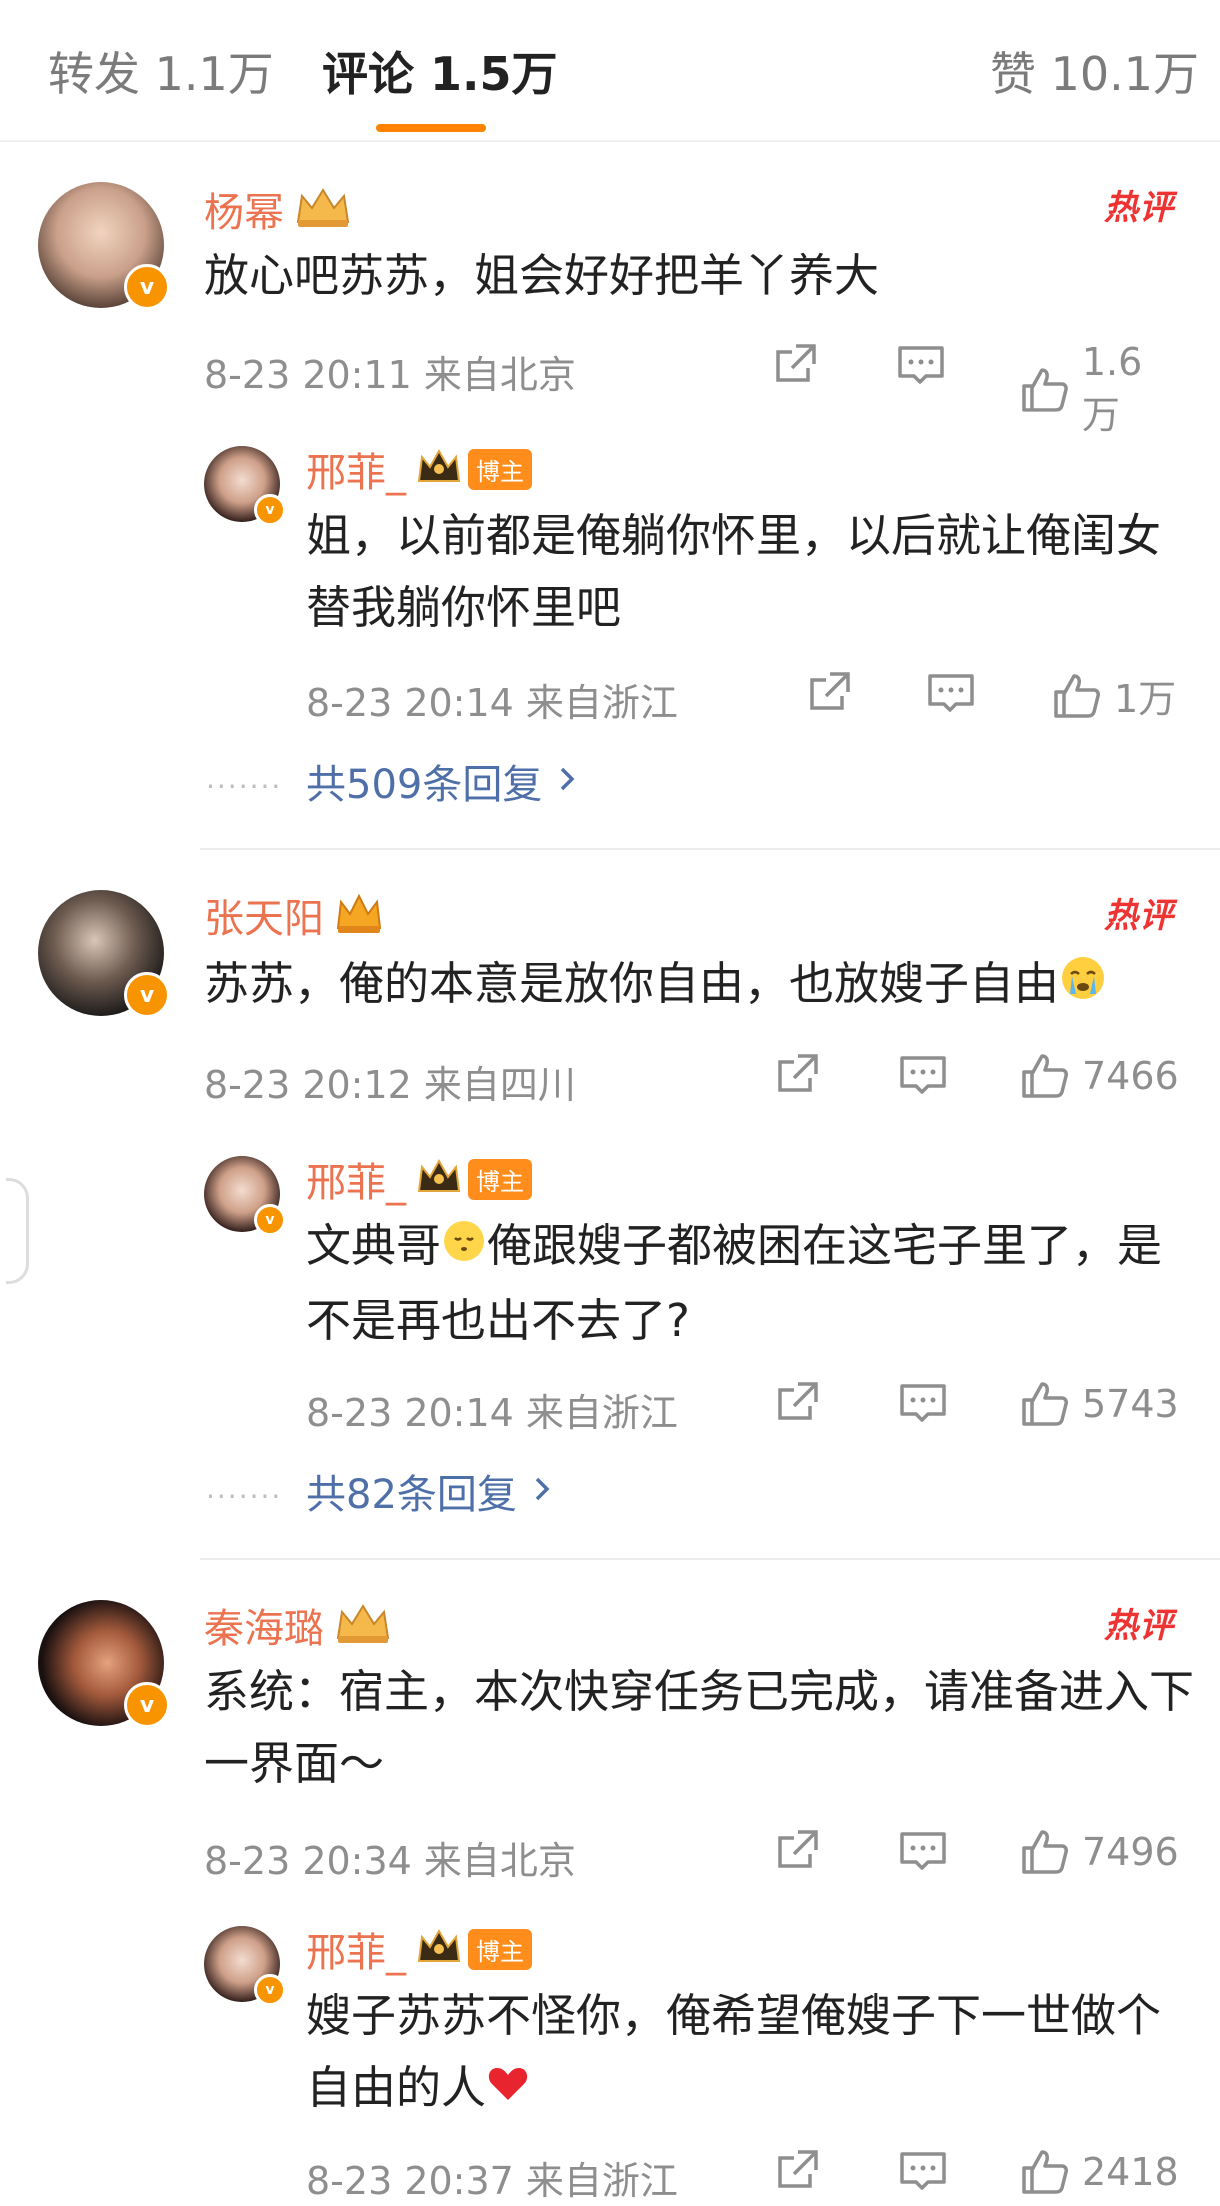 This screenshot has width=1220, height=2206. Describe the element at coordinates (390, 1085) in the screenshot. I see `comment-meta: 8-23 20:12 来自四川` at that location.